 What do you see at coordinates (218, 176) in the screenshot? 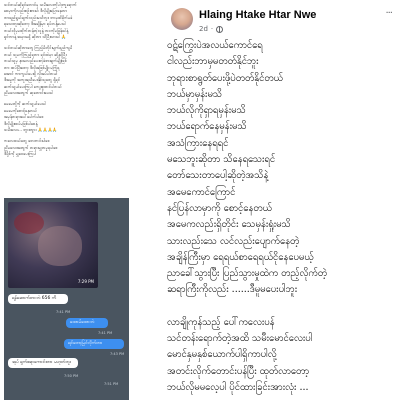
I see `post-text-line: တော်သေးတာပေါ့ဆိုတဲ့အသိနဲ့` at bounding box center [218, 176].